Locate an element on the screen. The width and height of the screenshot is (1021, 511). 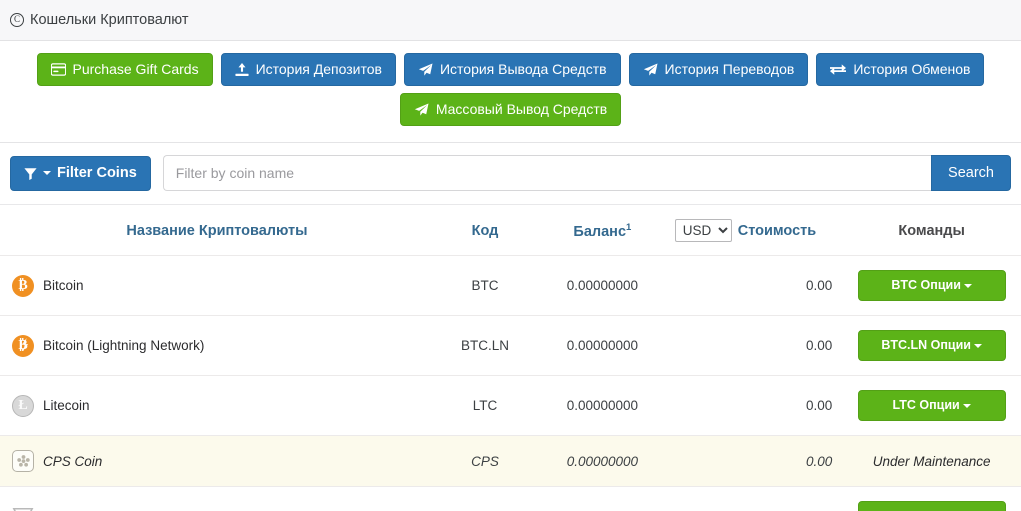
coin-commands-cell: Under Maintenance is located at coordinates (931, 461).